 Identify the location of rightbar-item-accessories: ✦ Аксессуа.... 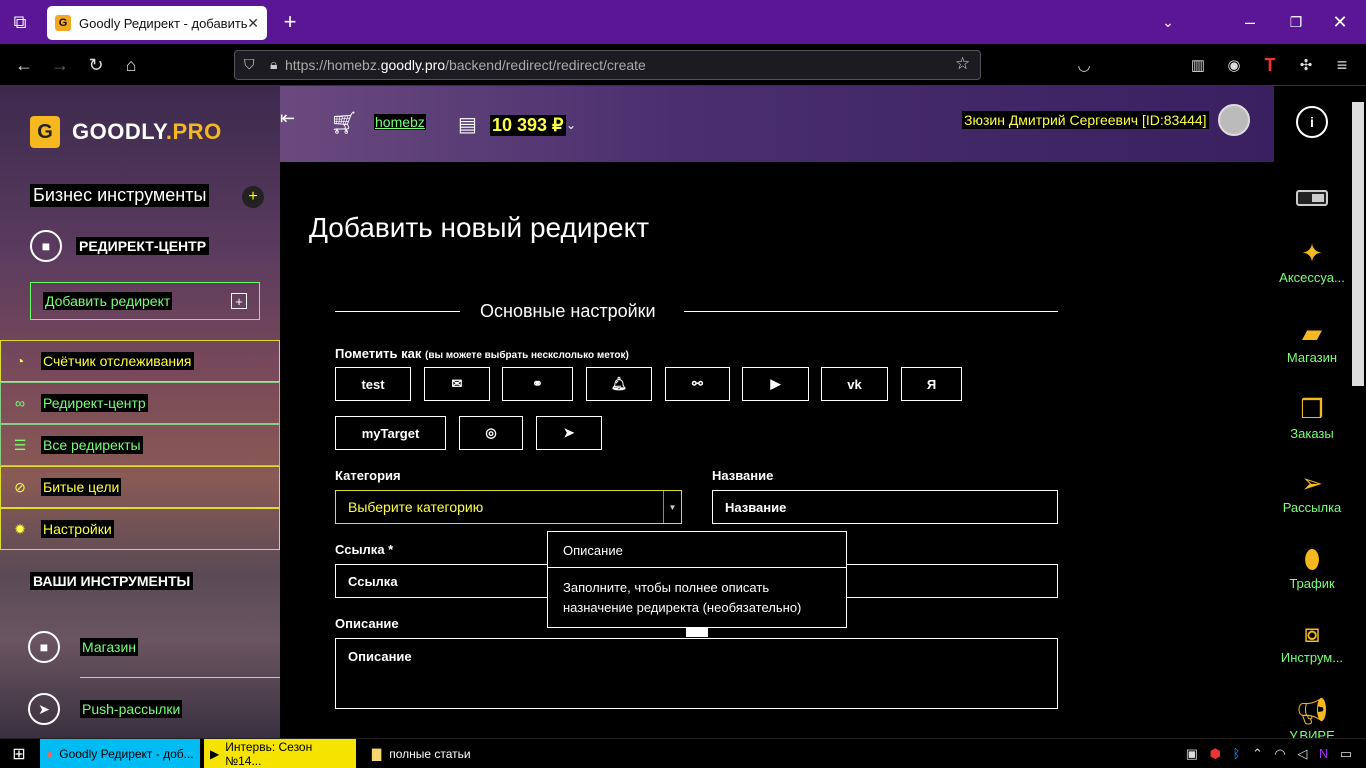
(1312, 260).